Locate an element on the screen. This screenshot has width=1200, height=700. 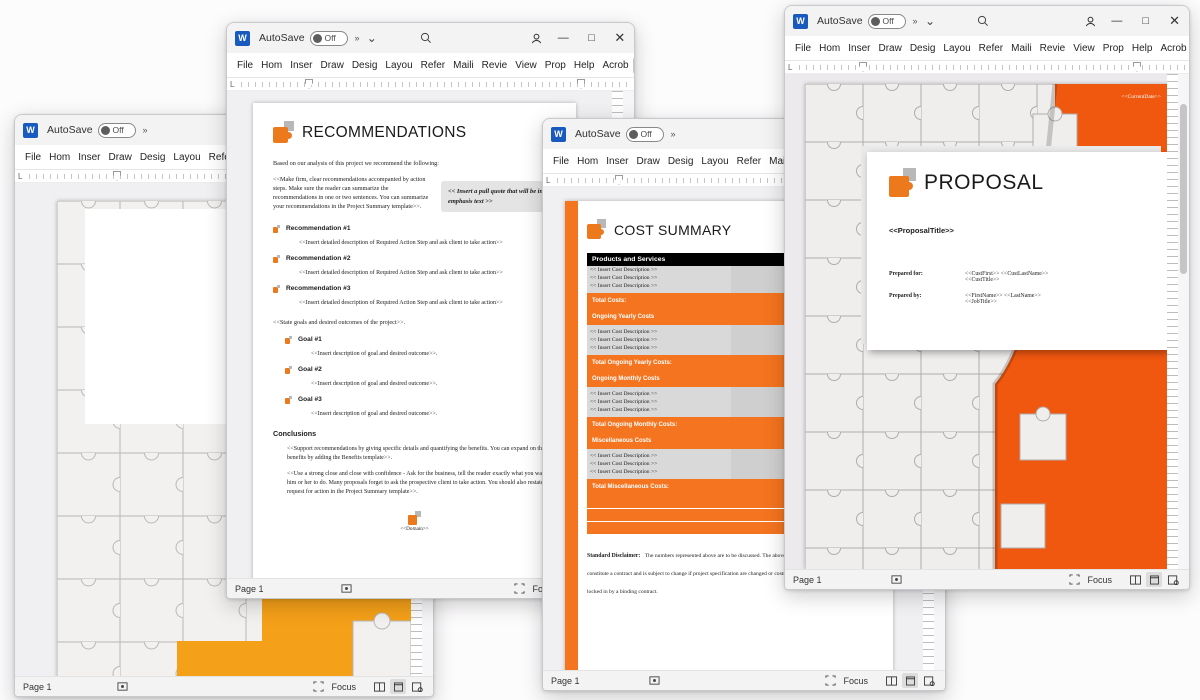
comment-button is located at coordinates (633, 65).